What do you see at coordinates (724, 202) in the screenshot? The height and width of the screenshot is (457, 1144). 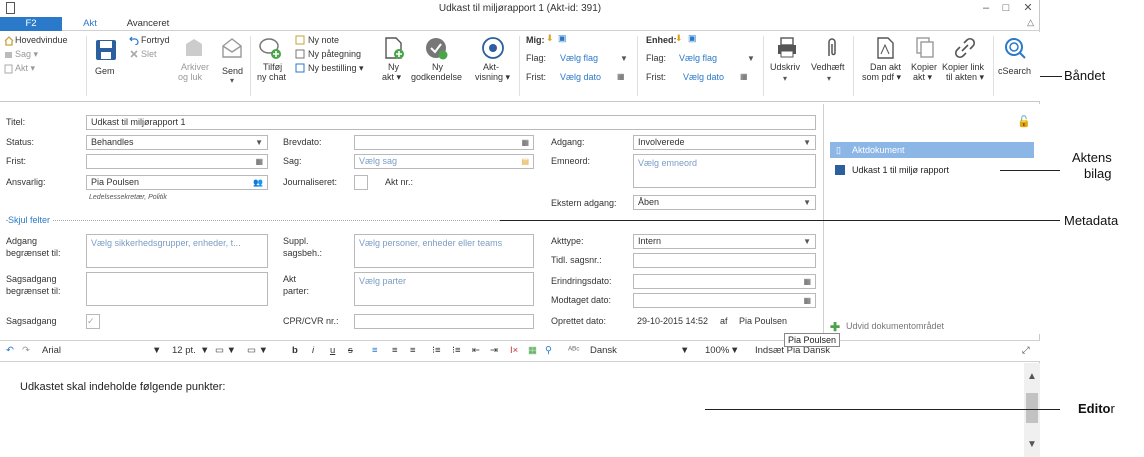 I see `ekstern-adgang-select: Åben ▼` at bounding box center [724, 202].